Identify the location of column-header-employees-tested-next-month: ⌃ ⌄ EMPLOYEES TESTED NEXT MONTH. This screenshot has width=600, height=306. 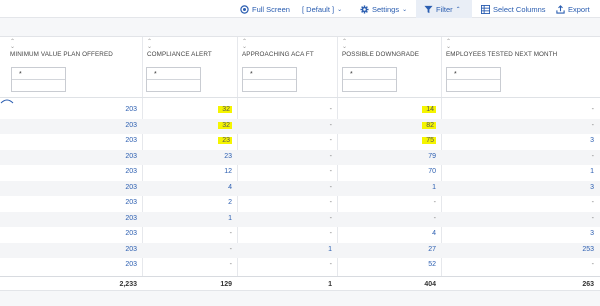
(518, 51).